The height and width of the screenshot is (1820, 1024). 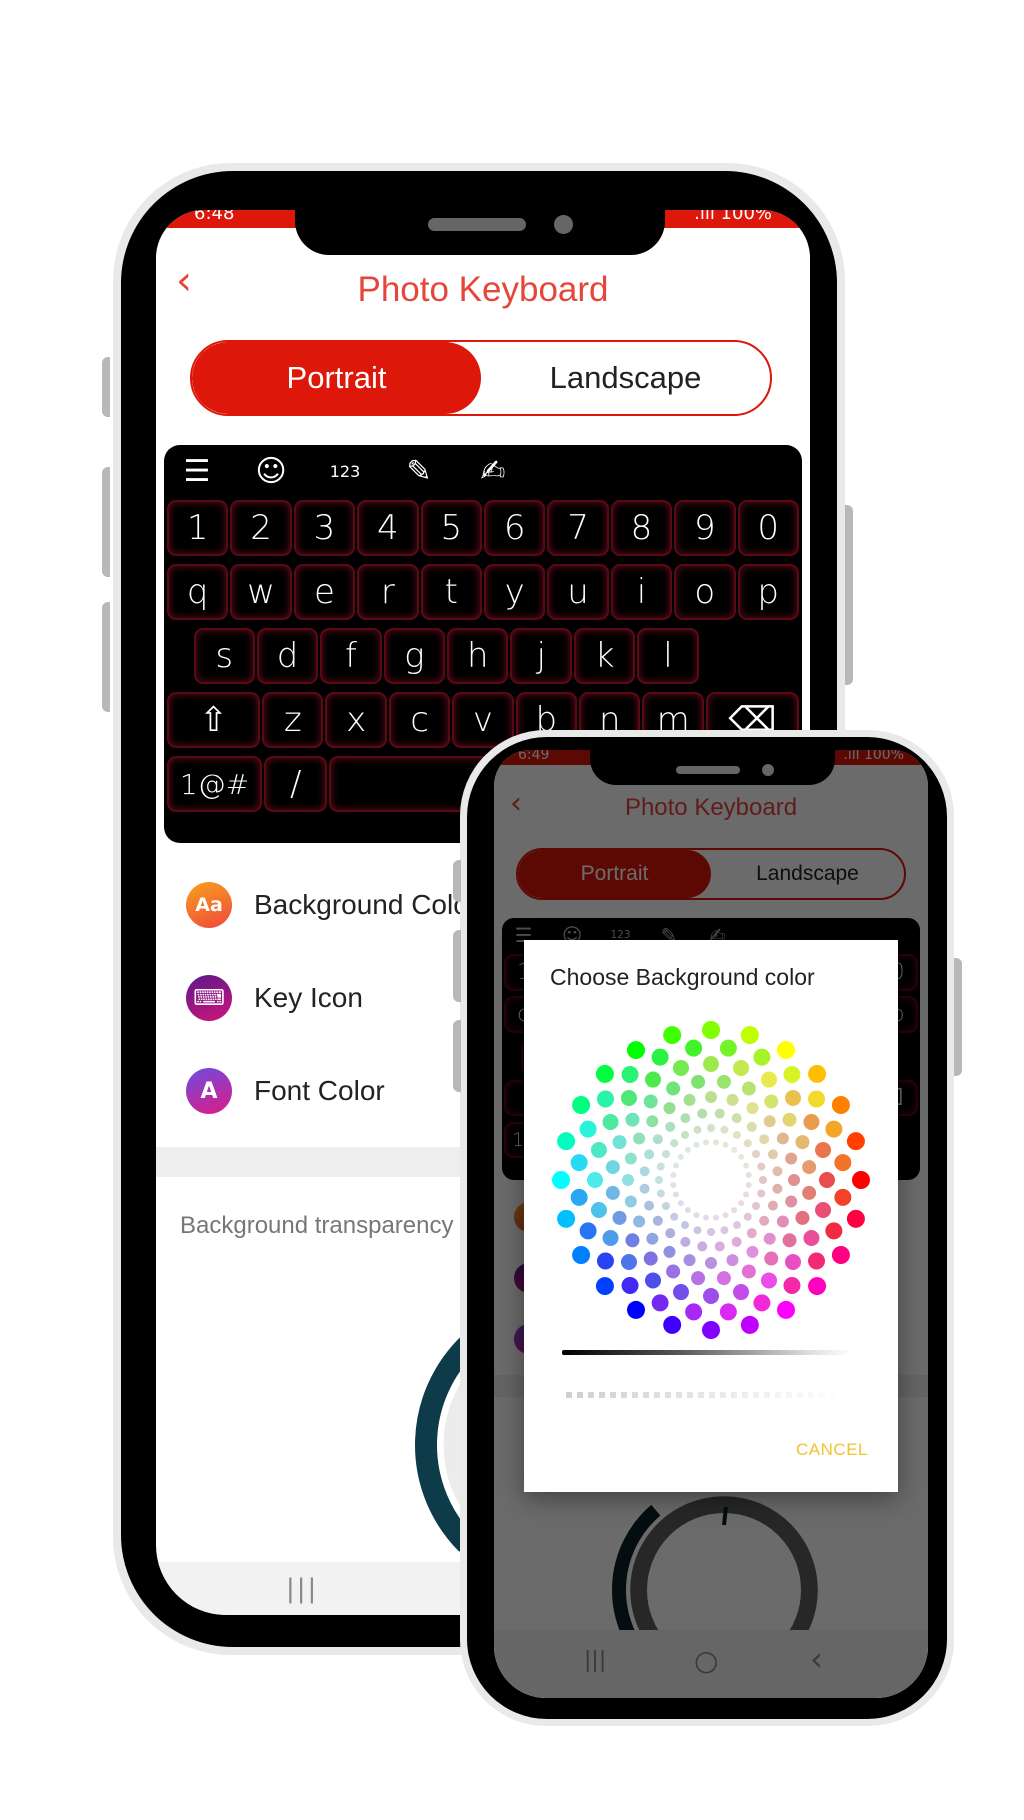 What do you see at coordinates (270, 471) in the screenshot?
I see `emoji-icon: ☺` at bounding box center [270, 471].